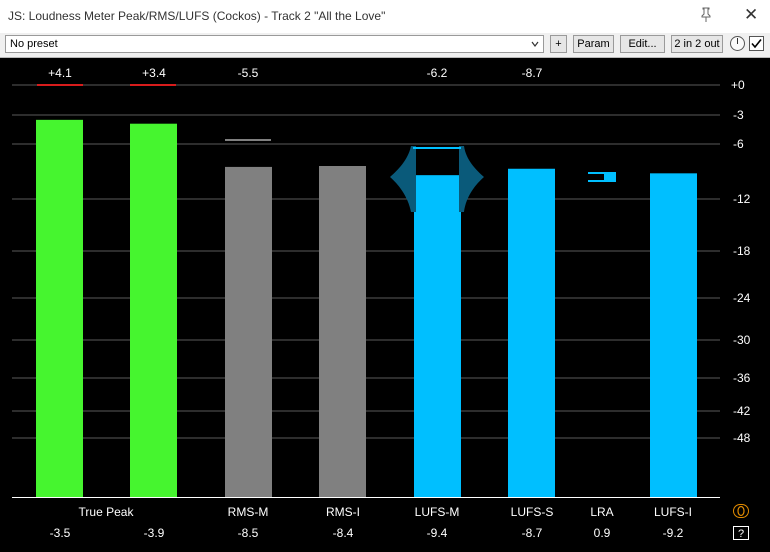 The width and height of the screenshot is (770, 552). What do you see at coordinates (742, 298) in the screenshot?
I see `scale-label: -24` at bounding box center [742, 298].